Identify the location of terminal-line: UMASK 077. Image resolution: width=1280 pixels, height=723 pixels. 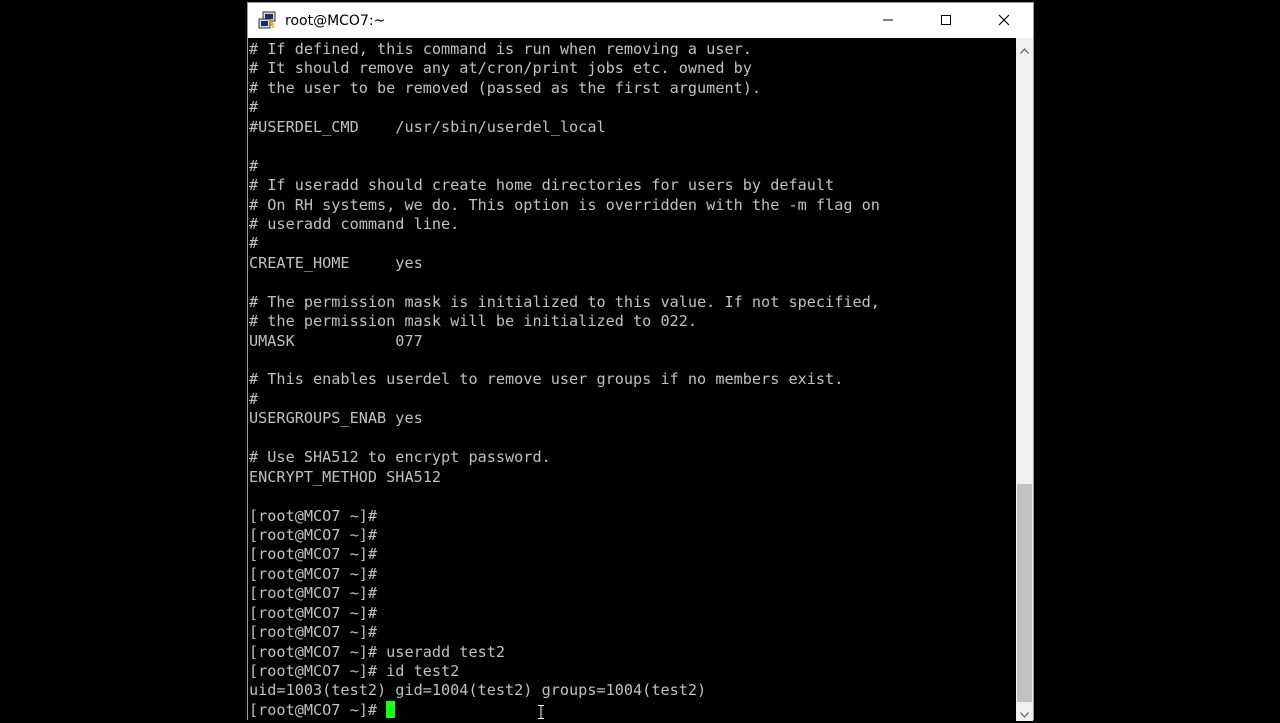
(336, 340).